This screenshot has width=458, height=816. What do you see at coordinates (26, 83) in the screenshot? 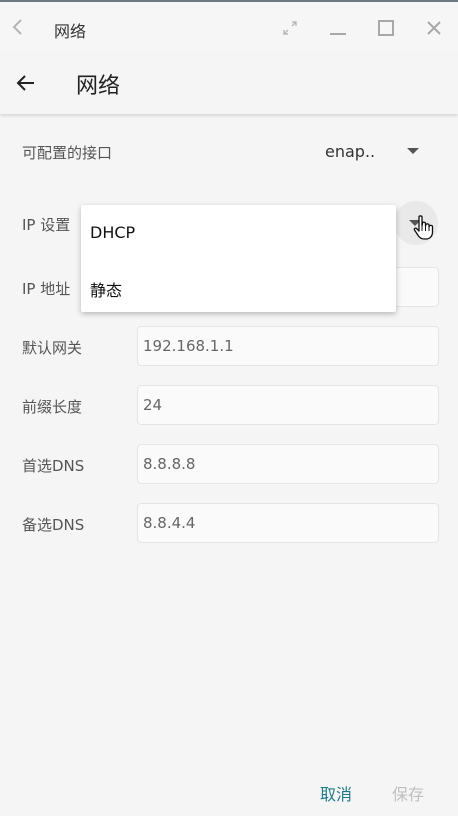
I see `arrow-back-icon` at bounding box center [26, 83].